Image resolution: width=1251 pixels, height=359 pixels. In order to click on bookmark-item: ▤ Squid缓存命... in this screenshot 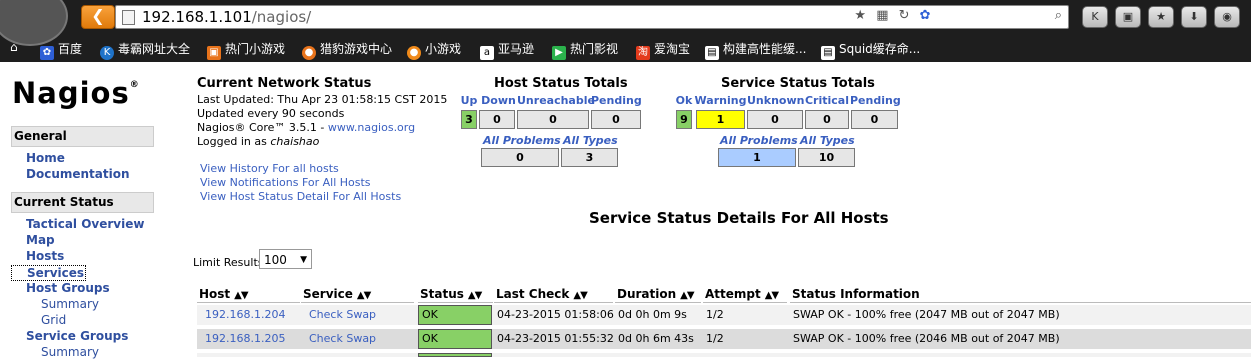, I will do `click(870, 50)`.